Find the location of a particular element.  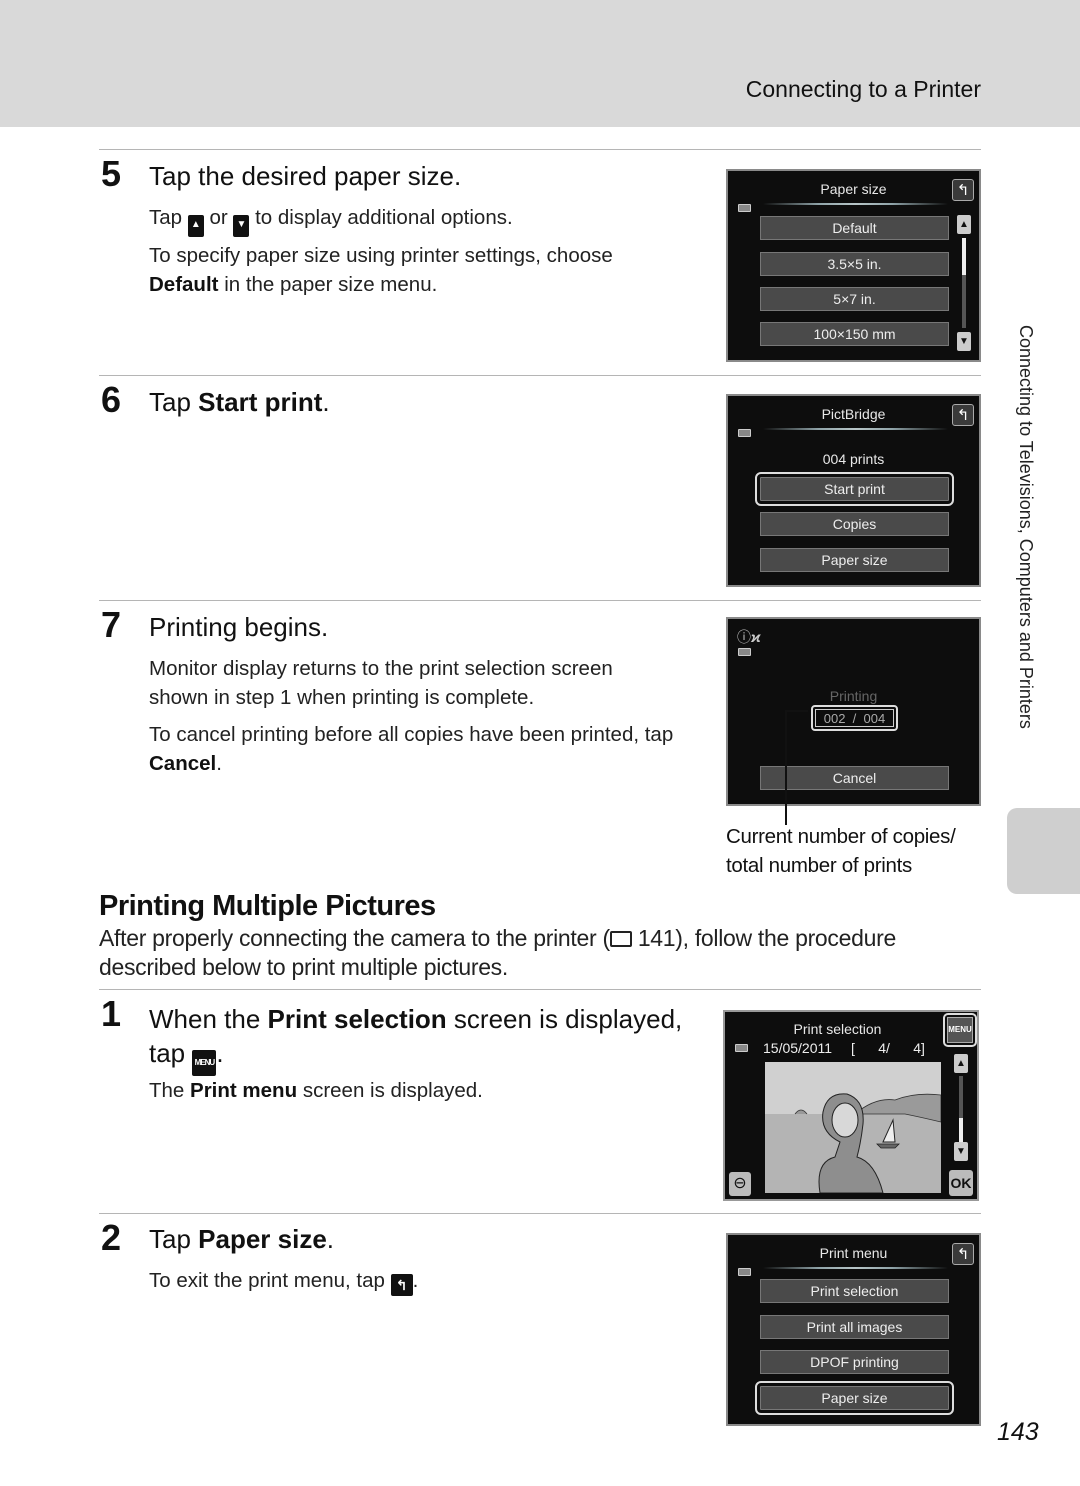

text: When the is located at coordinates (205, 1019).